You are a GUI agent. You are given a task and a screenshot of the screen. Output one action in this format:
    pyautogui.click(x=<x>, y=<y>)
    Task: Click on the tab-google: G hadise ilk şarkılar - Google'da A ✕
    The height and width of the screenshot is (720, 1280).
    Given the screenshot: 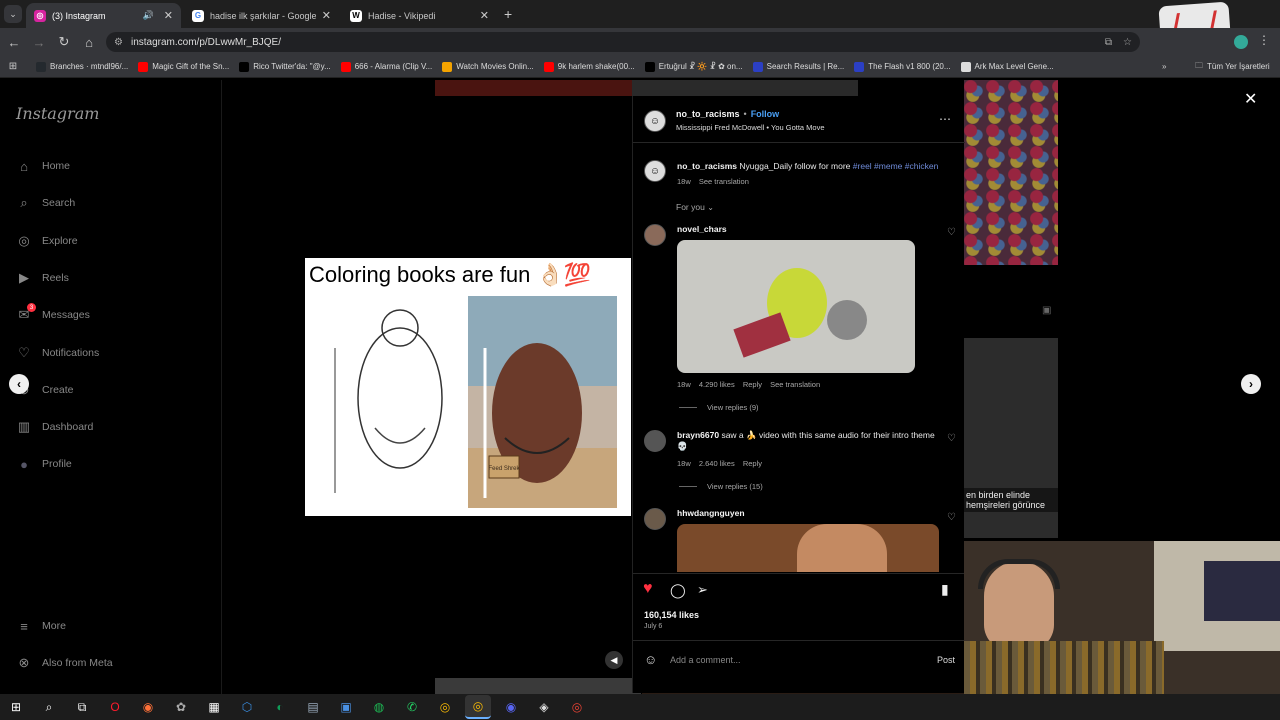 What is the action you would take?
    pyautogui.click(x=261, y=15)
    